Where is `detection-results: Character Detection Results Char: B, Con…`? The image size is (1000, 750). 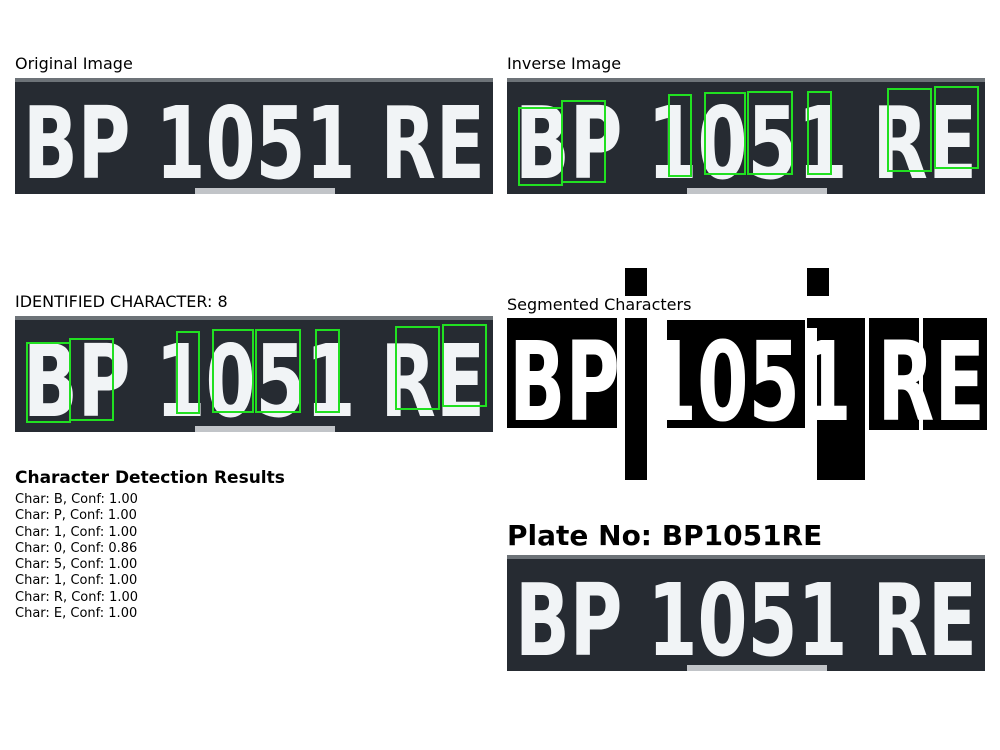 detection-results: Character Detection Results Char: B, Con… is located at coordinates (150, 545).